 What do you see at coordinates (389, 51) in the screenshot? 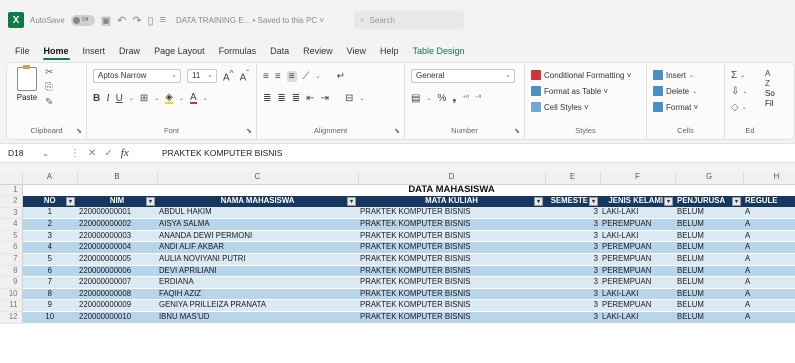
I see `tab-help: Help` at bounding box center [389, 51].